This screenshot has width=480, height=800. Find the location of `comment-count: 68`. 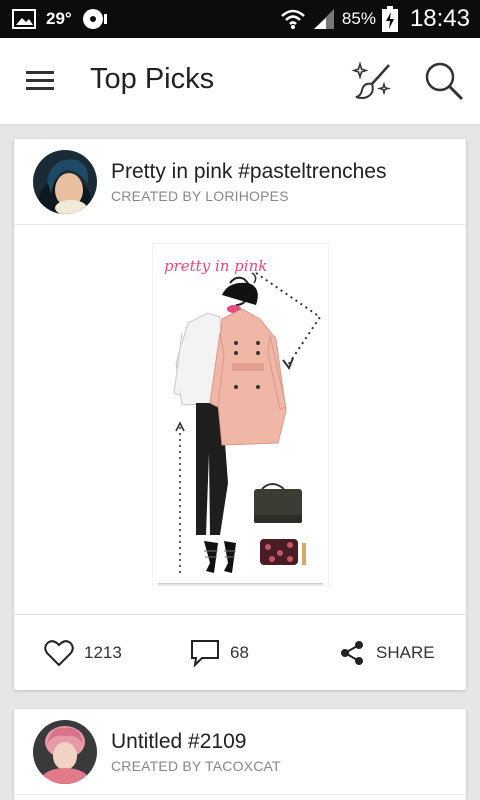

comment-count: 68 is located at coordinates (239, 652).